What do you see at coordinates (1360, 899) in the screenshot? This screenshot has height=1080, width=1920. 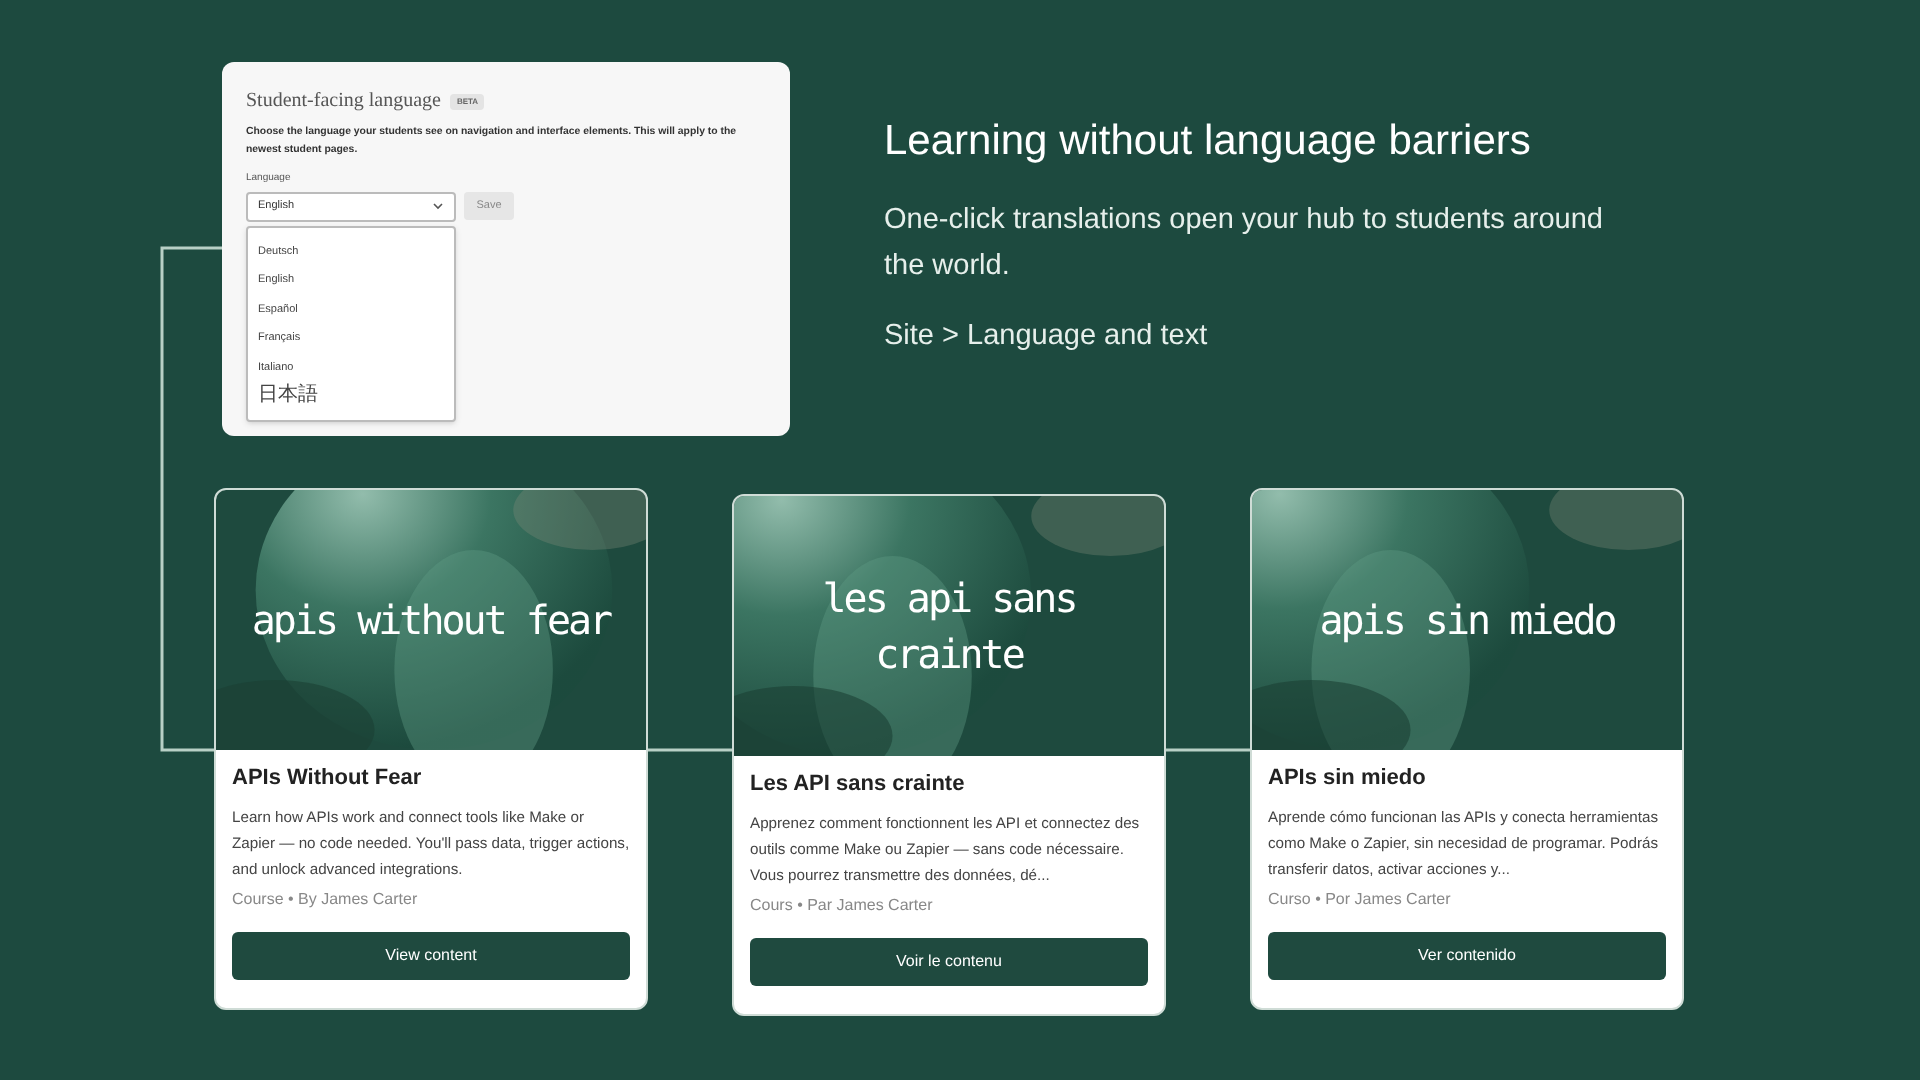 I see `card-meta: Curso • Por James Carter` at bounding box center [1360, 899].